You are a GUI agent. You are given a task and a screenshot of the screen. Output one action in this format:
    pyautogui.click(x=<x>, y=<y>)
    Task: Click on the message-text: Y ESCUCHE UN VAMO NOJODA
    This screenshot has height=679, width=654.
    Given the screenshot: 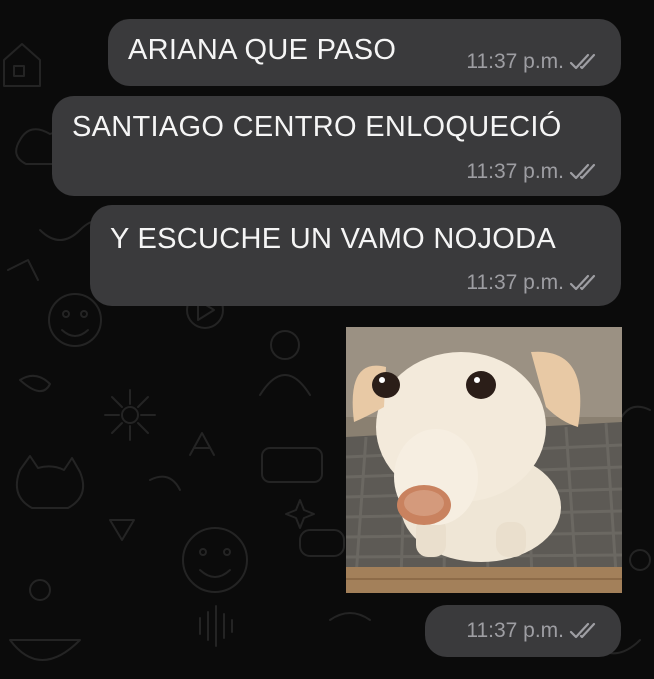 What is the action you would take?
    pyautogui.click(x=333, y=239)
    